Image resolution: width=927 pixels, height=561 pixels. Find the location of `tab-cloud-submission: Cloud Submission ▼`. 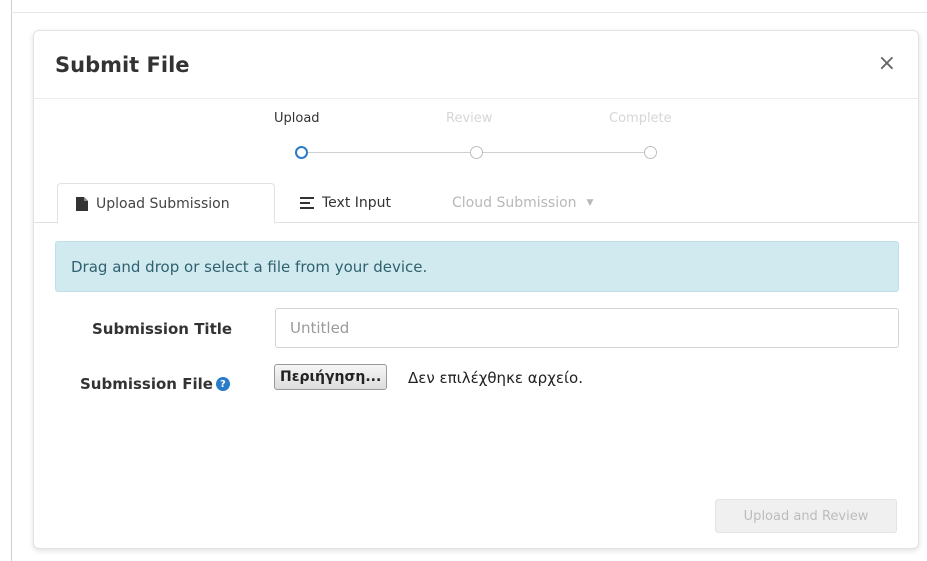

tab-cloud-submission: Cloud Submission ▼ is located at coordinates (522, 203).